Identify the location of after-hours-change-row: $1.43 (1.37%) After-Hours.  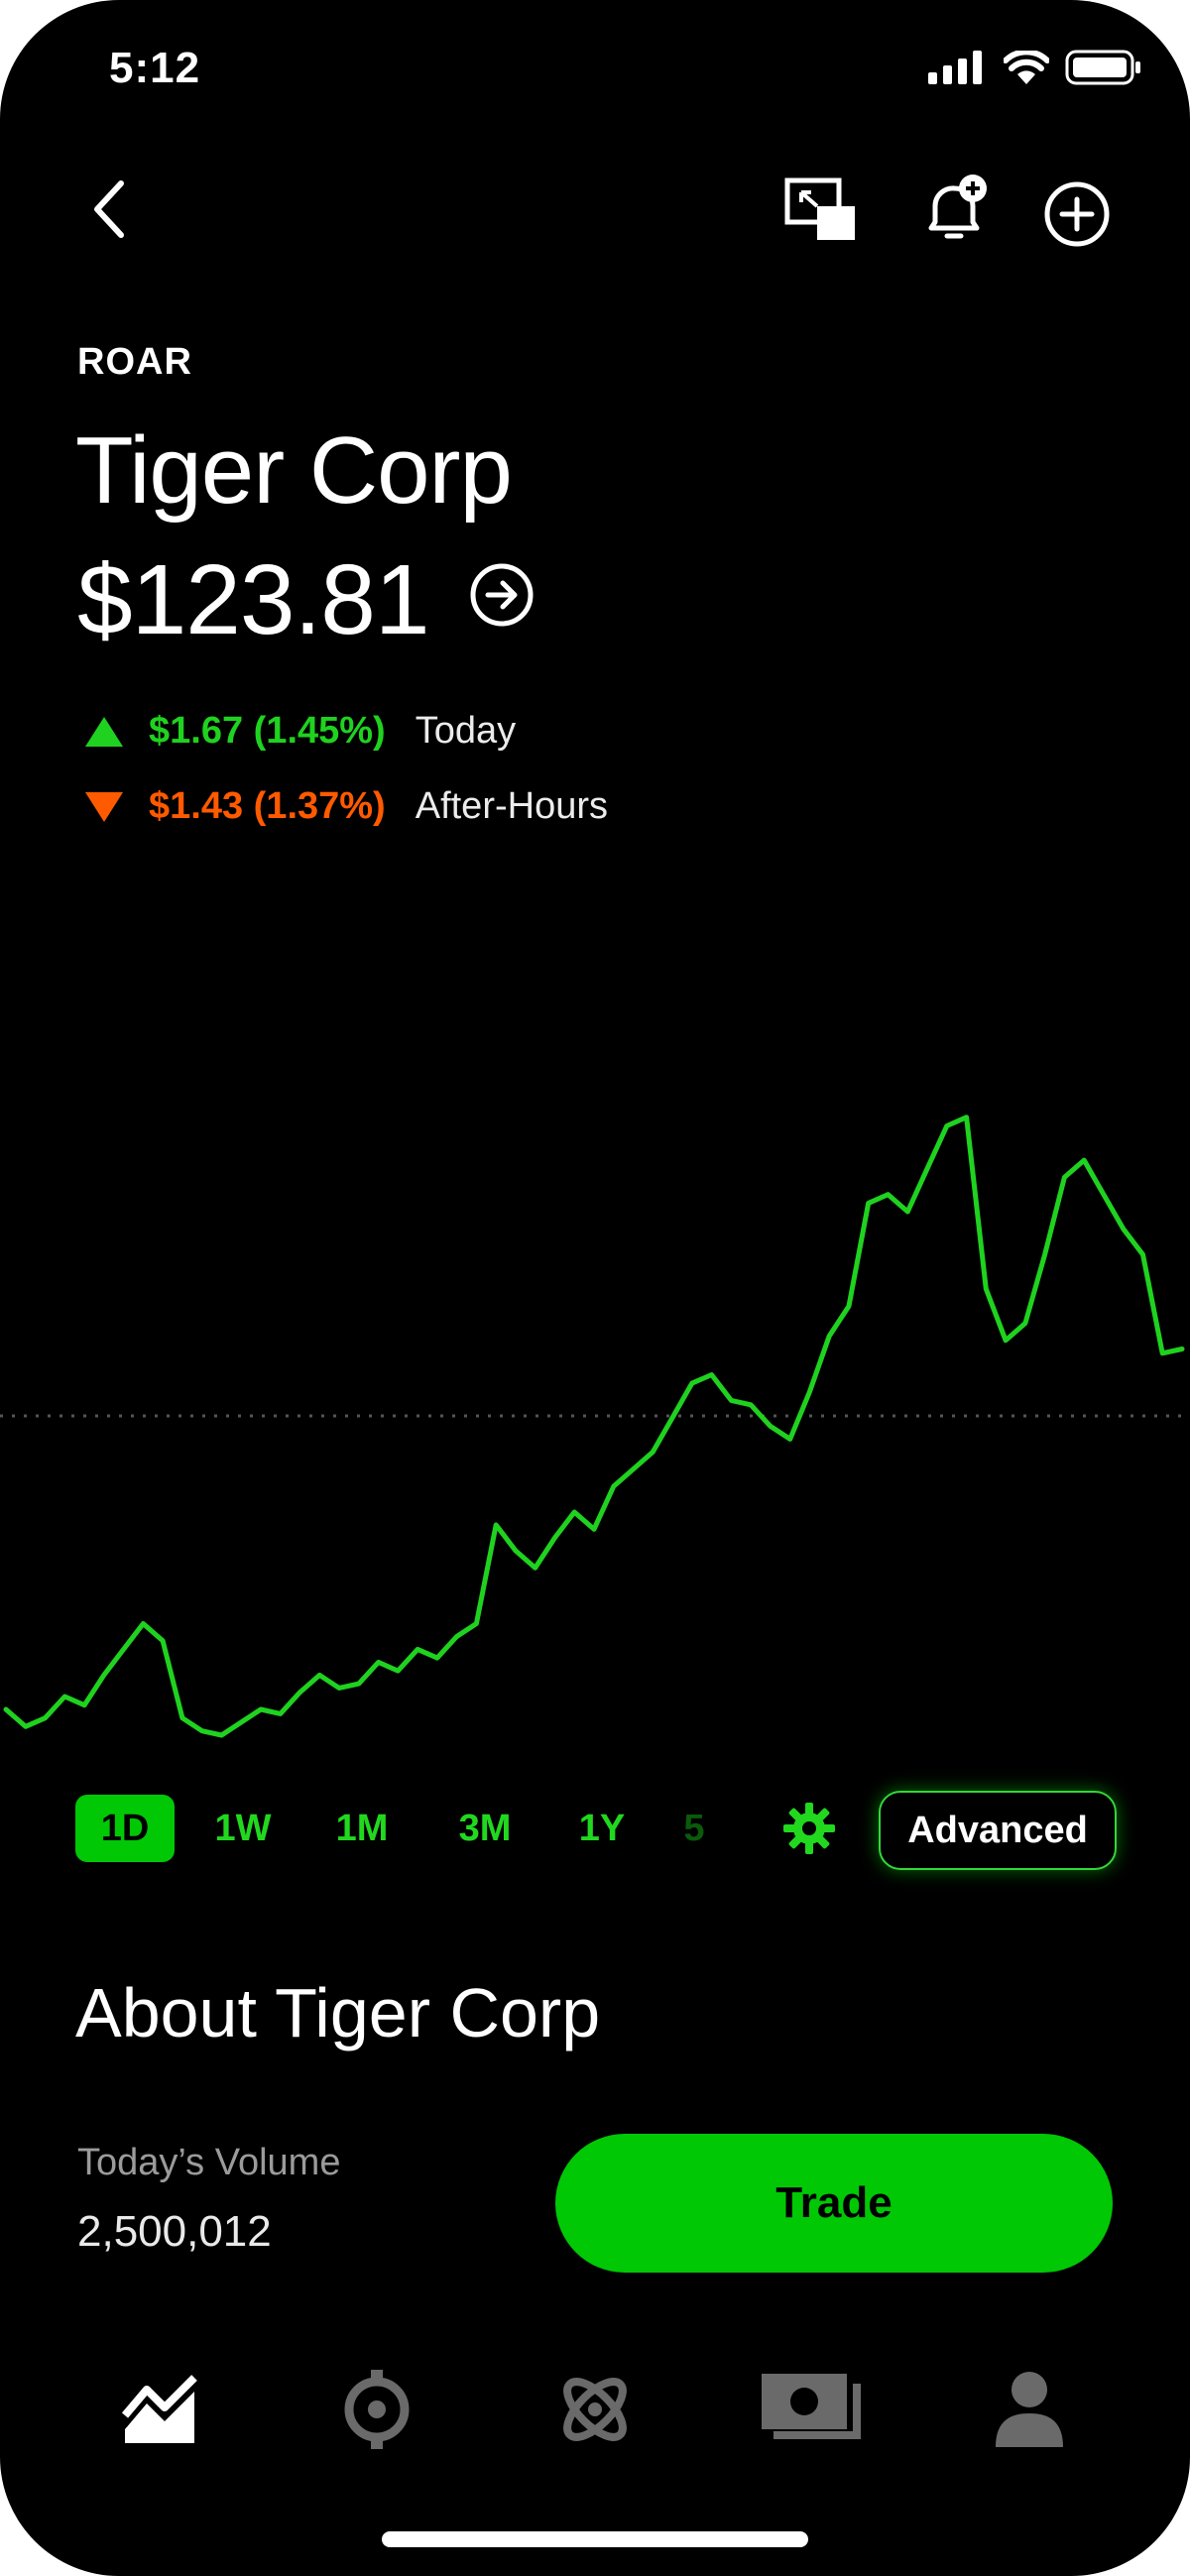
(346, 807).